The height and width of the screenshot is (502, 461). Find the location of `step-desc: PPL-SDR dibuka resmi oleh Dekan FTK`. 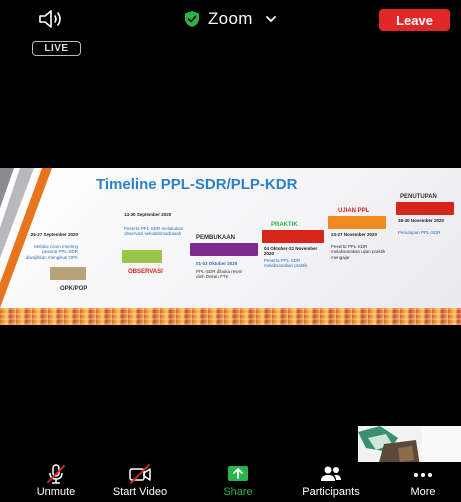

step-desc: PPL-SDR dibuka resmi oleh Dekan FTK is located at coordinates (219, 274).